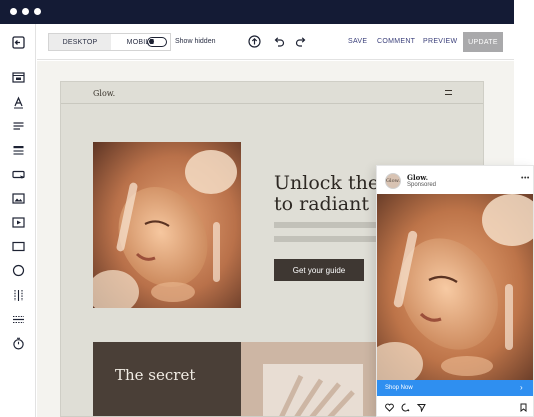  I want to click on shop-now-label: Shop Now, so click(399, 388).